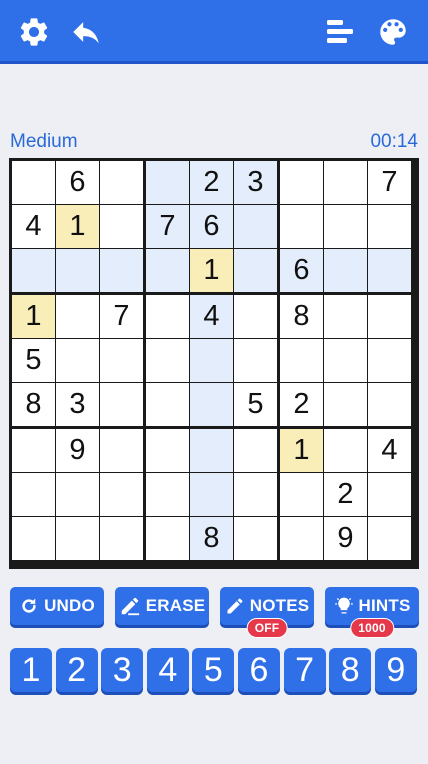 This screenshot has height=764, width=428. What do you see at coordinates (267, 612) in the screenshot?
I see `notes-button: NOTES OFF` at bounding box center [267, 612].